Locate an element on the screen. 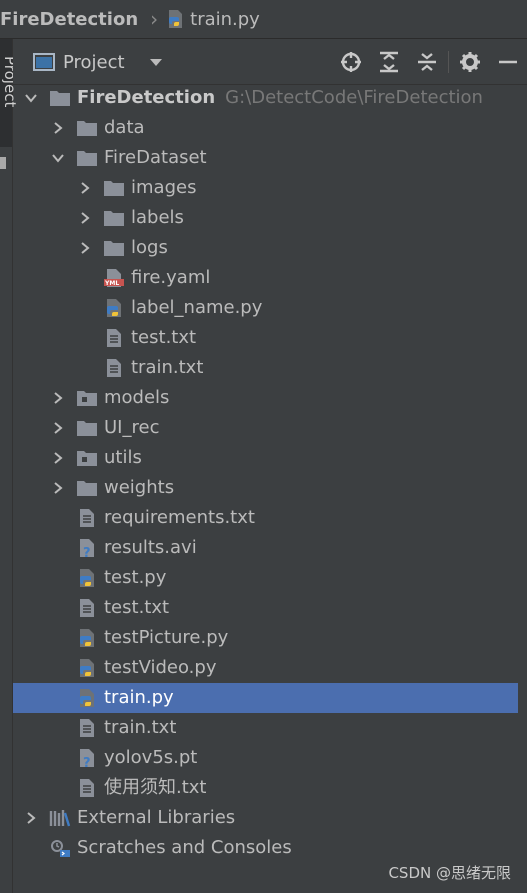 The height and width of the screenshot is (893, 527). hide-panel-button is located at coordinates (508, 62).